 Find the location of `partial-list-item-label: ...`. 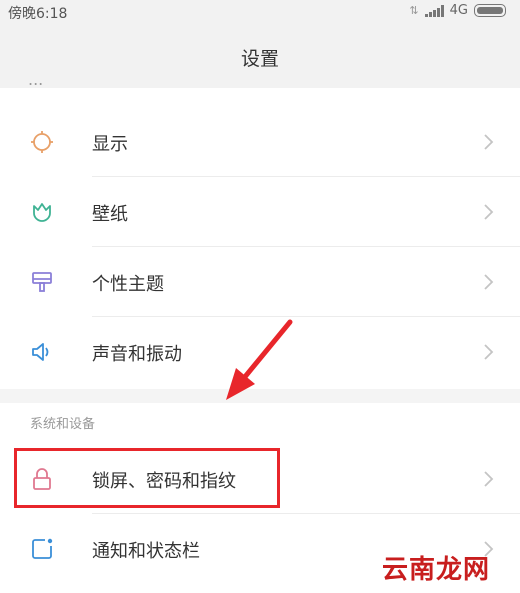

partial-list-item-label: ... is located at coordinates (43, 84).